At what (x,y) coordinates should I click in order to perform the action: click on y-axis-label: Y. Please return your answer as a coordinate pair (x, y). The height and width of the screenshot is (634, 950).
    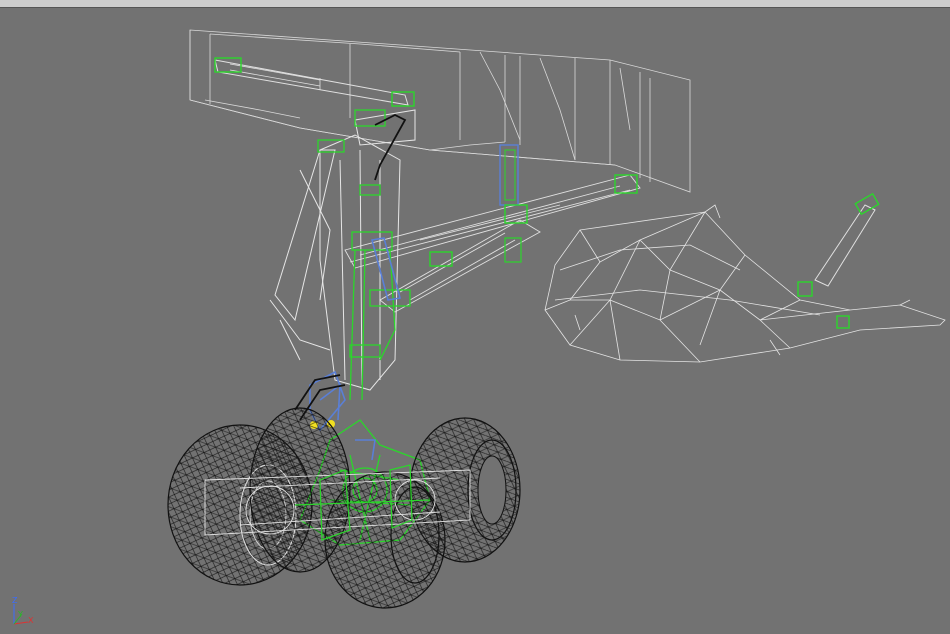
    Looking at the image, I should click on (20, 614).